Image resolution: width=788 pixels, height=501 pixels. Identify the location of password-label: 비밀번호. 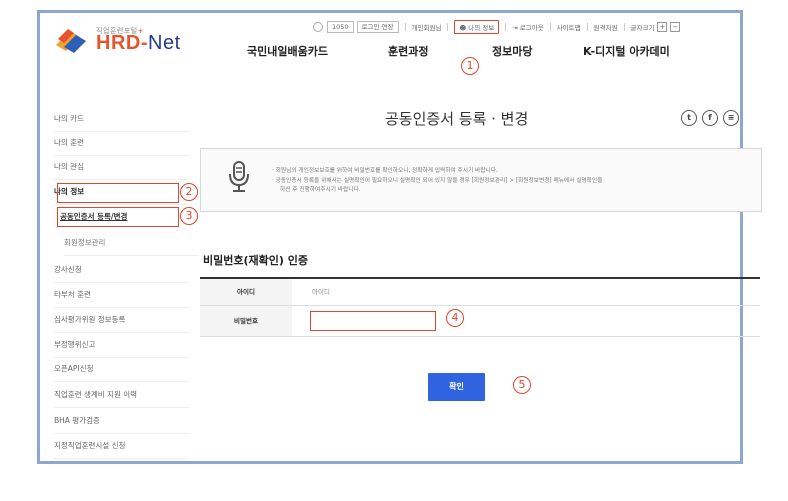
(246, 321).